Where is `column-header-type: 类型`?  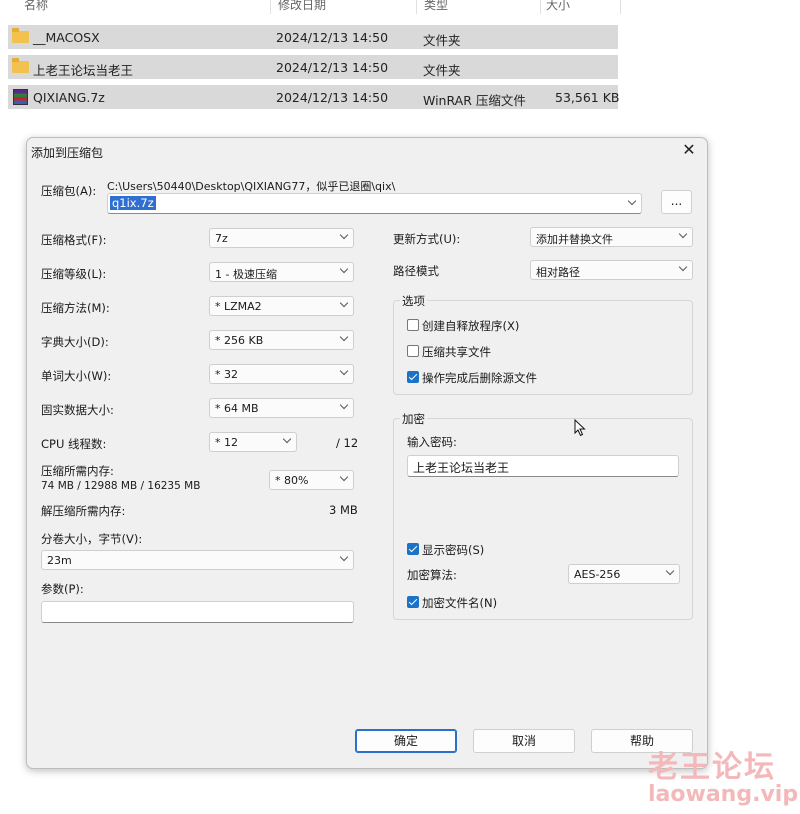 column-header-type: 类型 is located at coordinates (436, 7).